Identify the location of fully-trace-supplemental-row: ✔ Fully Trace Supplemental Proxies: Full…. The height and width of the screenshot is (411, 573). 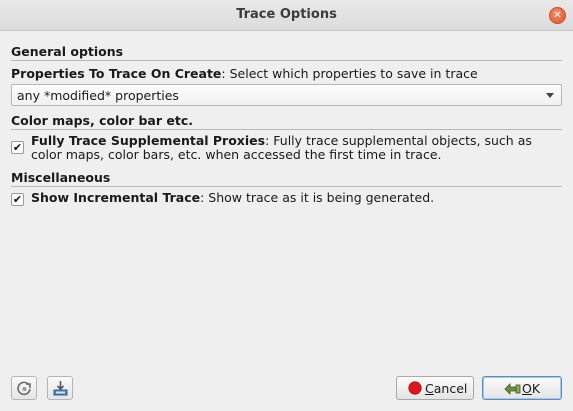
(286, 149).